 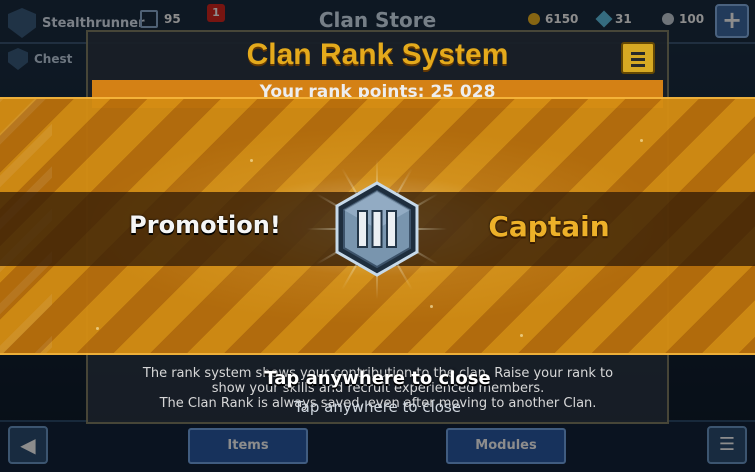 What do you see at coordinates (377, 20) in the screenshot?
I see `store-title: Clan Store` at bounding box center [377, 20].